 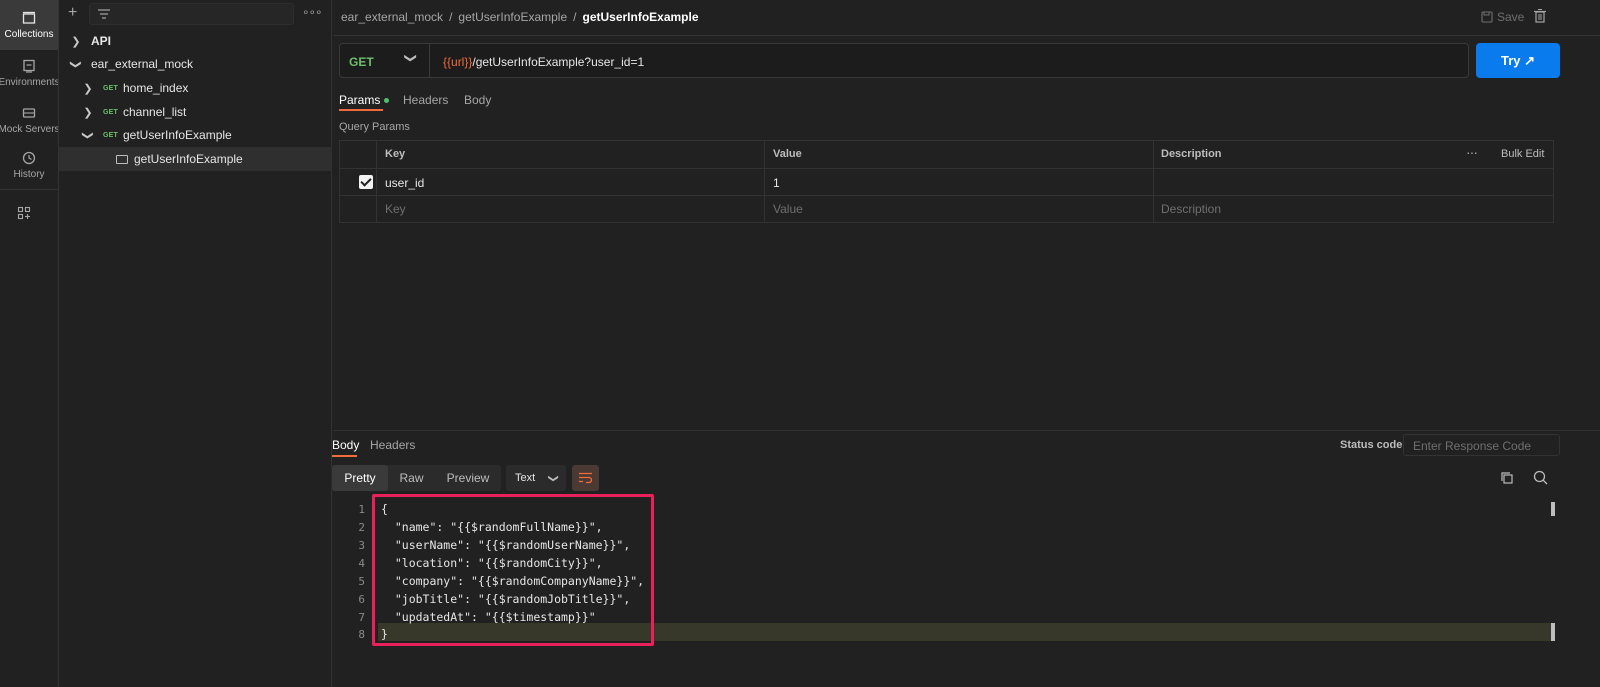 I want to click on url-input: {{url}}/getUserInfoExample?user_id=1, so click(x=543, y=62).